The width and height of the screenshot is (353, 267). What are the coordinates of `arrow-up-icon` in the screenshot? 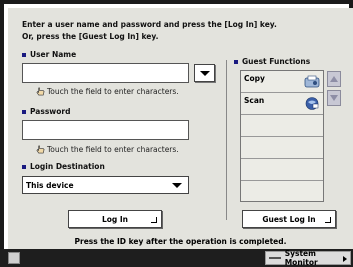 It's located at (334, 79).